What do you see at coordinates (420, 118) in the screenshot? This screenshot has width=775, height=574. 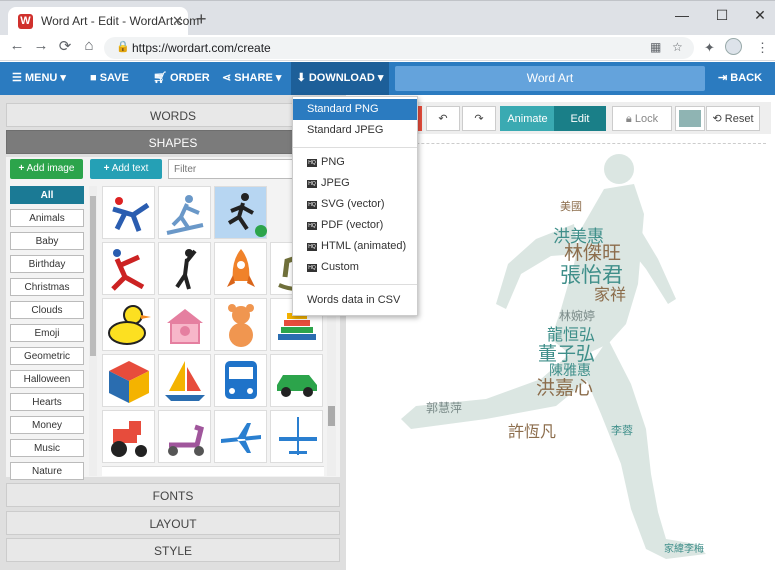 I see `color-accent-edge` at bounding box center [420, 118].